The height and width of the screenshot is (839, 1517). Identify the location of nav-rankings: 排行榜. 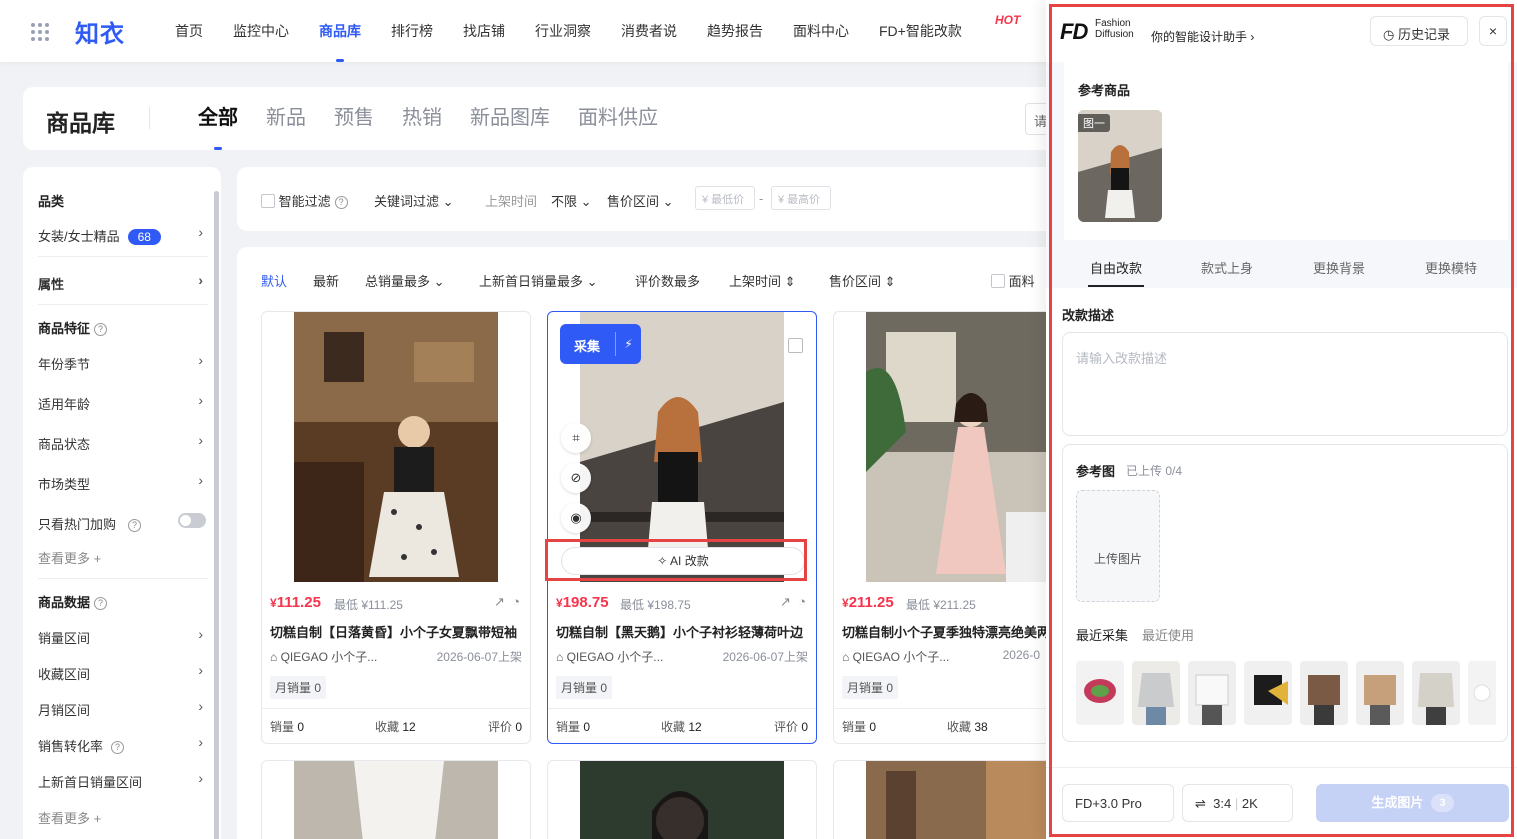
(412, 31).